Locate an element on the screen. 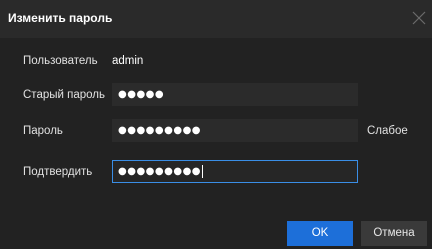 Image resolution: width=432 pixels, height=249 pixels. password-label: Пароль is located at coordinates (43, 131).